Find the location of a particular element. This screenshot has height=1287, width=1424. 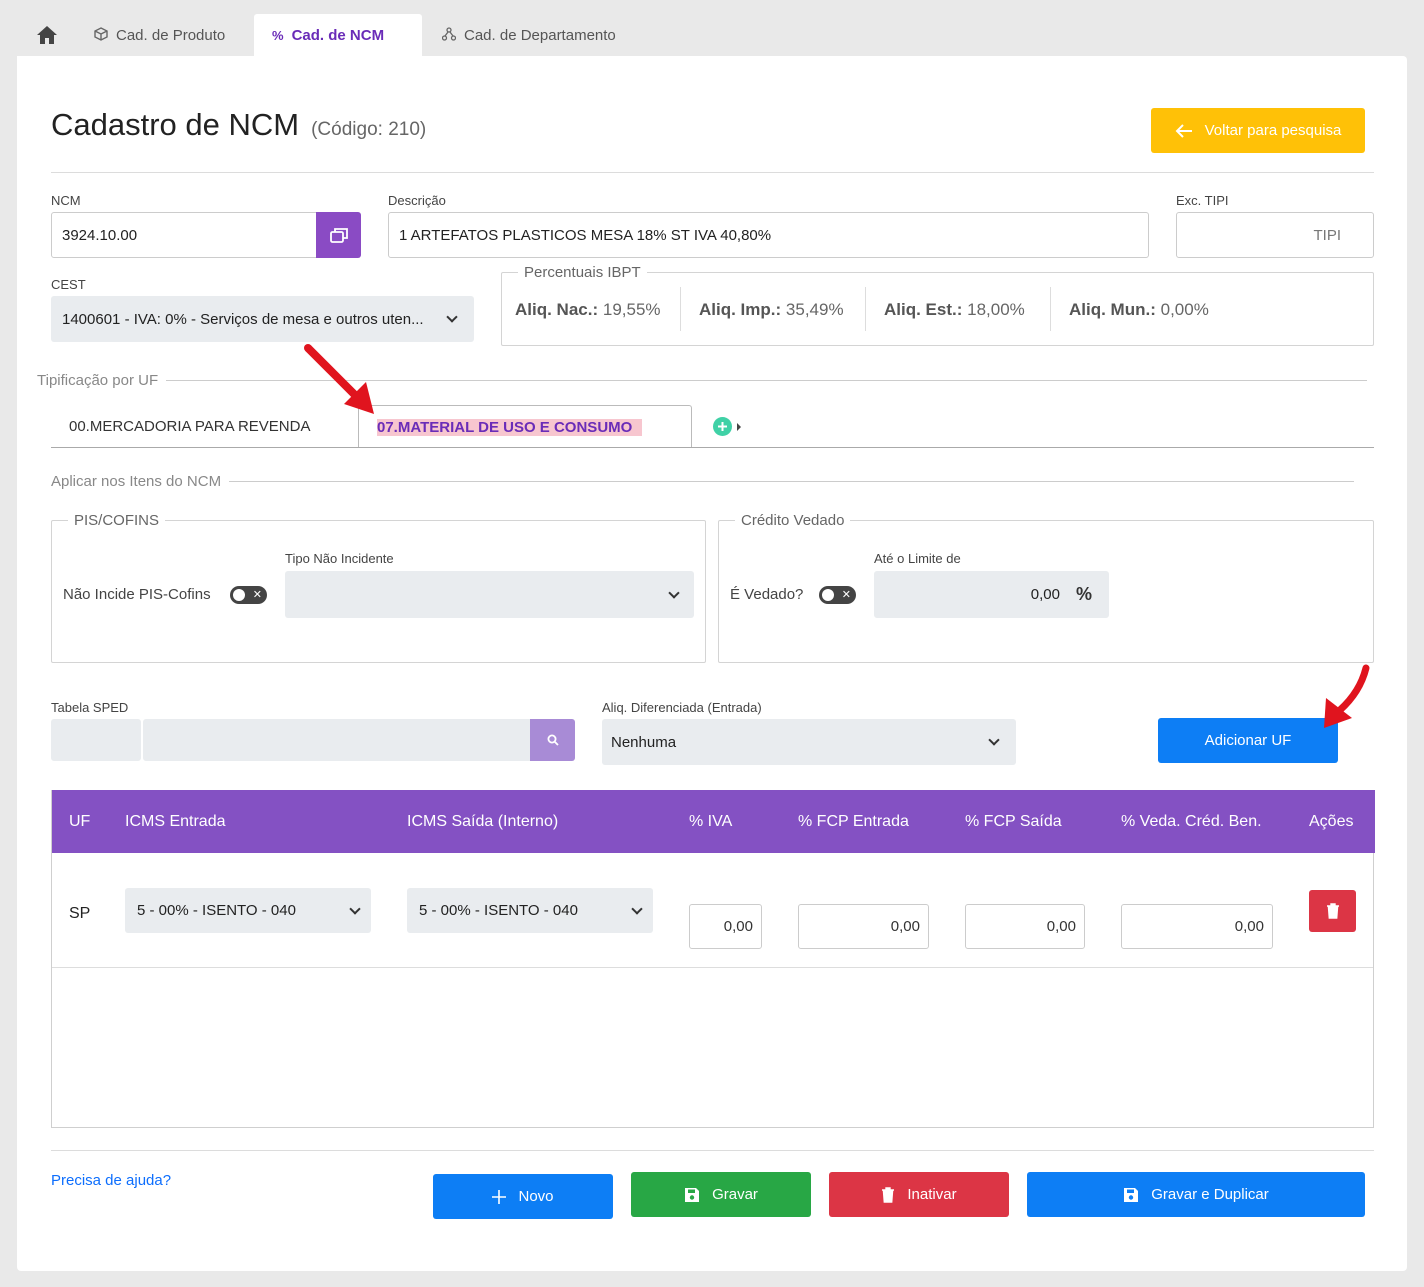

caret-right-icon is located at coordinates (739, 426).